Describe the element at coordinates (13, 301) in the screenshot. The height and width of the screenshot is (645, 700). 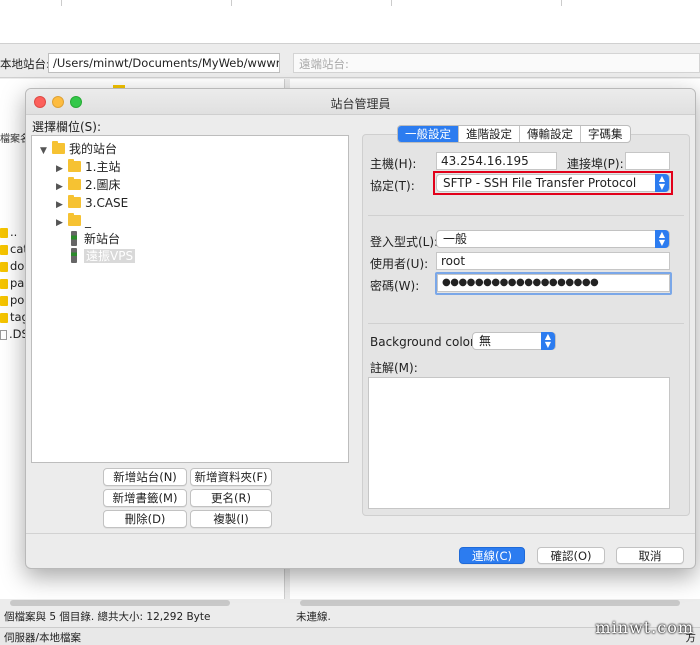
I see `local-file-row: pos` at that location.